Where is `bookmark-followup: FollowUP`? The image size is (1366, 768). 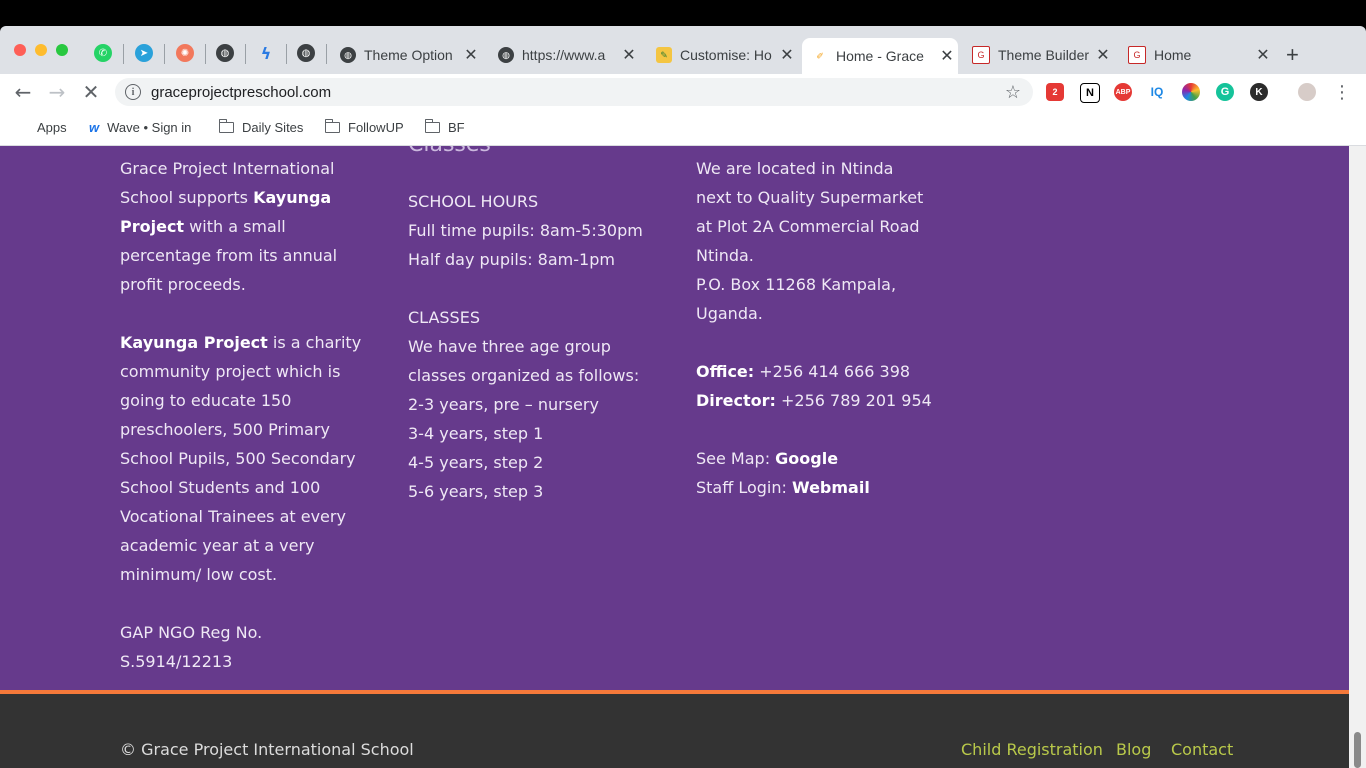
bookmark-followup: FollowUP is located at coordinates (364, 127).